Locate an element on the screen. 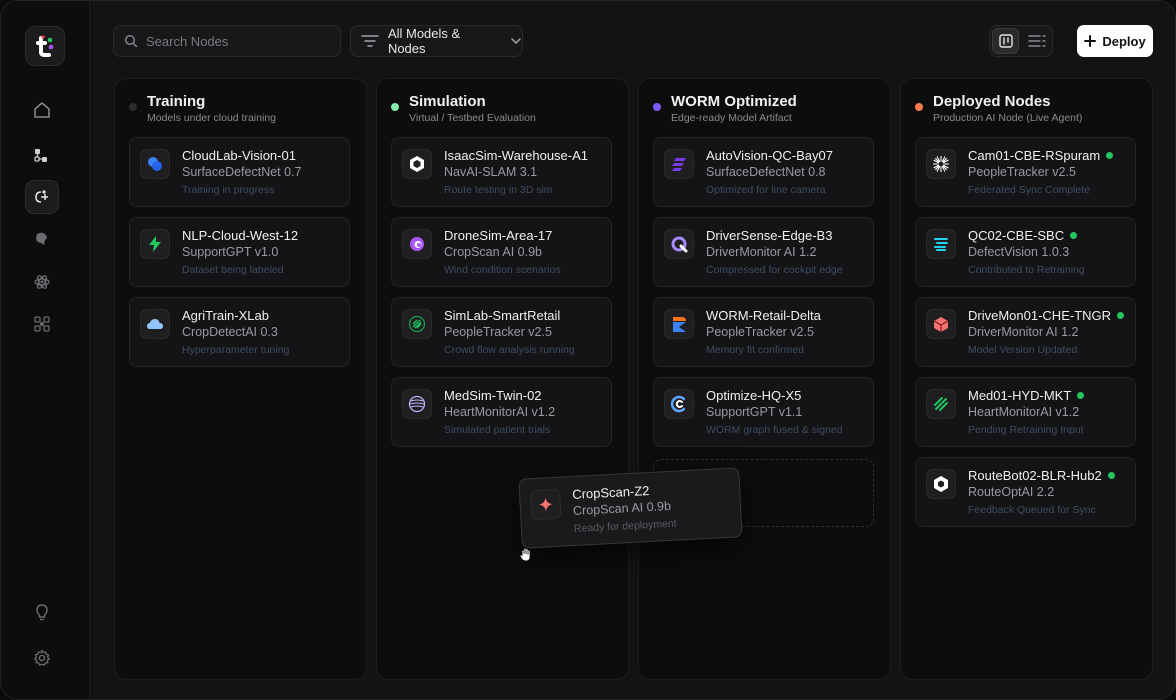 This screenshot has height=700, width=1176. deploy-button: Deploy is located at coordinates (1115, 41).